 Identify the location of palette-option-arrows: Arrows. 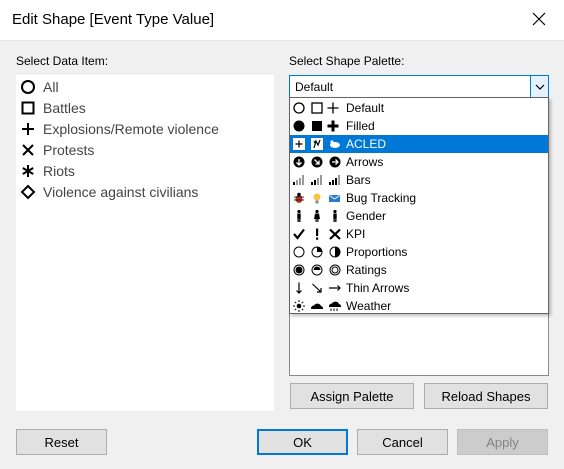
(419, 162).